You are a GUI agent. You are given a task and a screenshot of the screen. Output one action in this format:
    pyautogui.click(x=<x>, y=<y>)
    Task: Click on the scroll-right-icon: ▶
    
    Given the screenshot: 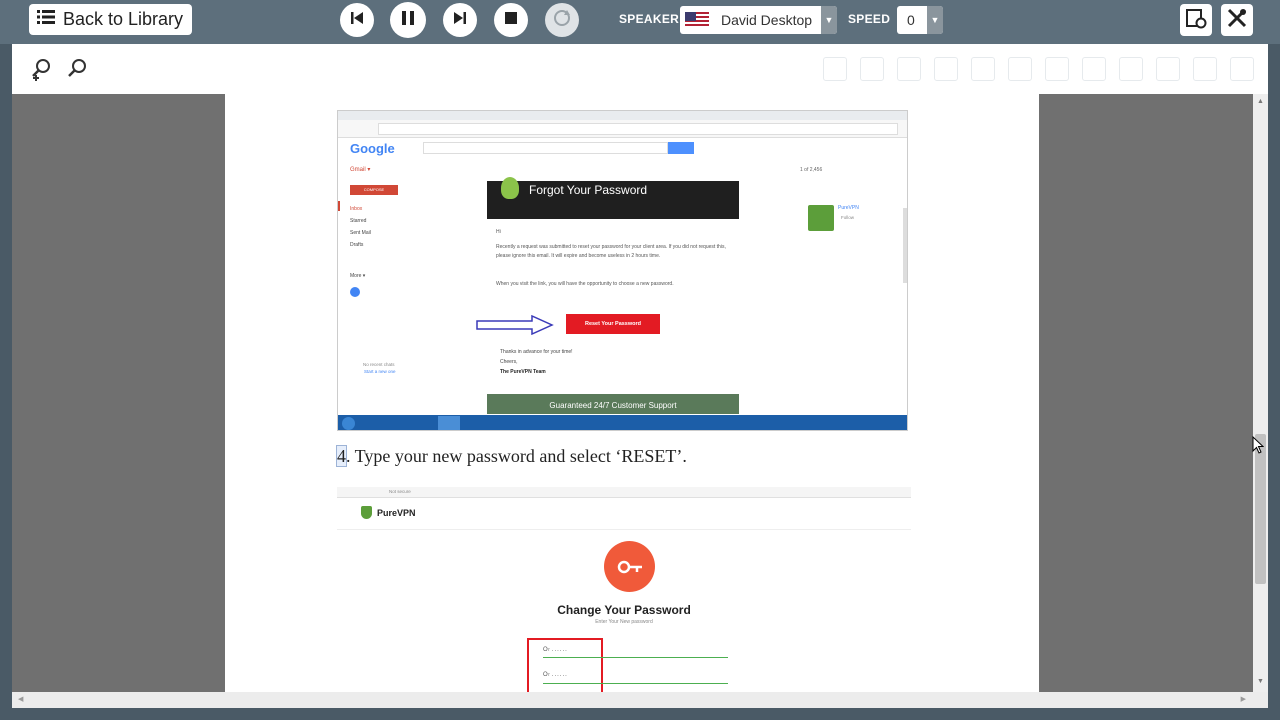 What is the action you would take?
    pyautogui.click(x=1243, y=699)
    